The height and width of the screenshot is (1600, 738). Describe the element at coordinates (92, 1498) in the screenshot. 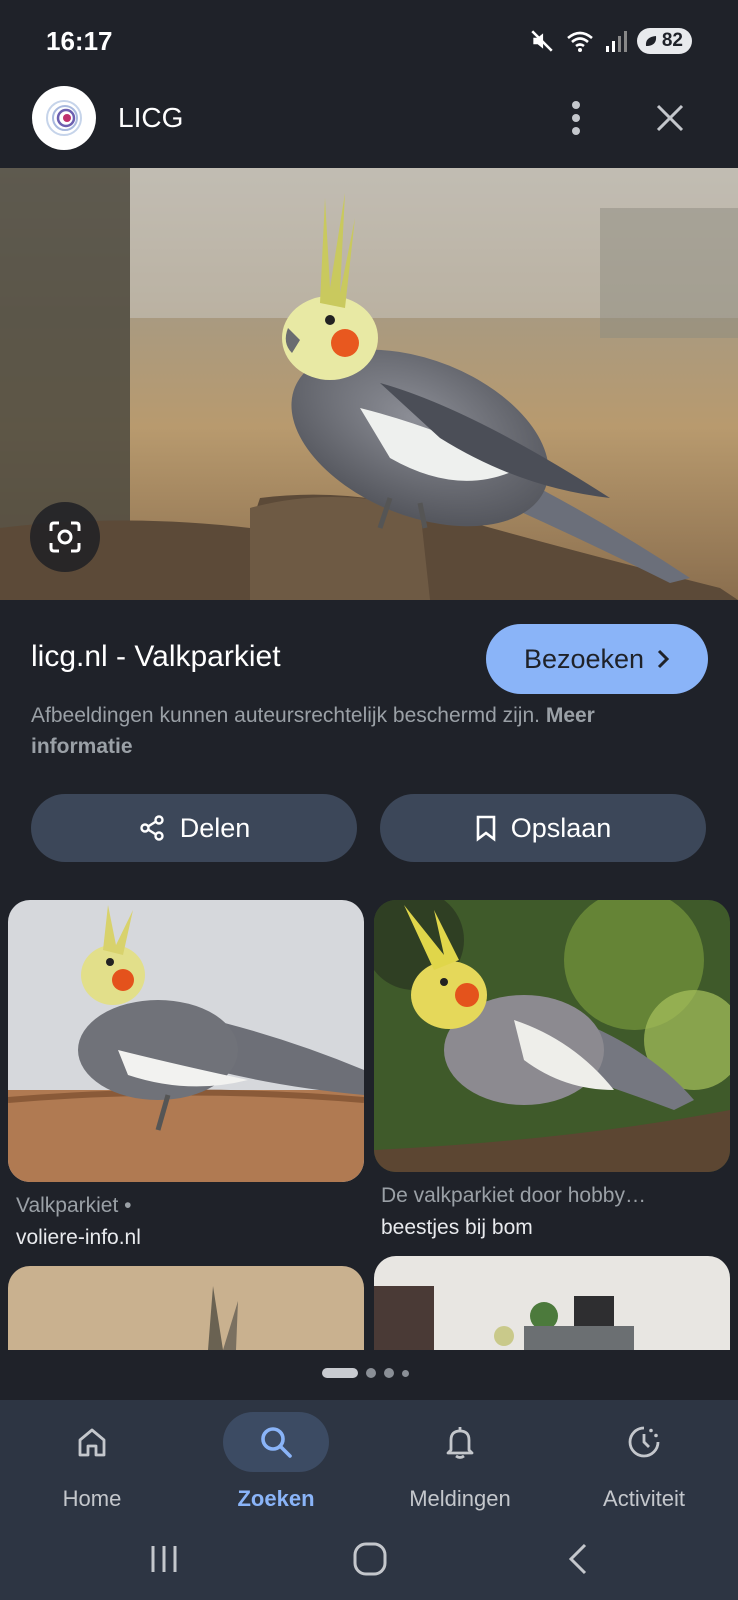

I see `nav-home-label: Home` at that location.